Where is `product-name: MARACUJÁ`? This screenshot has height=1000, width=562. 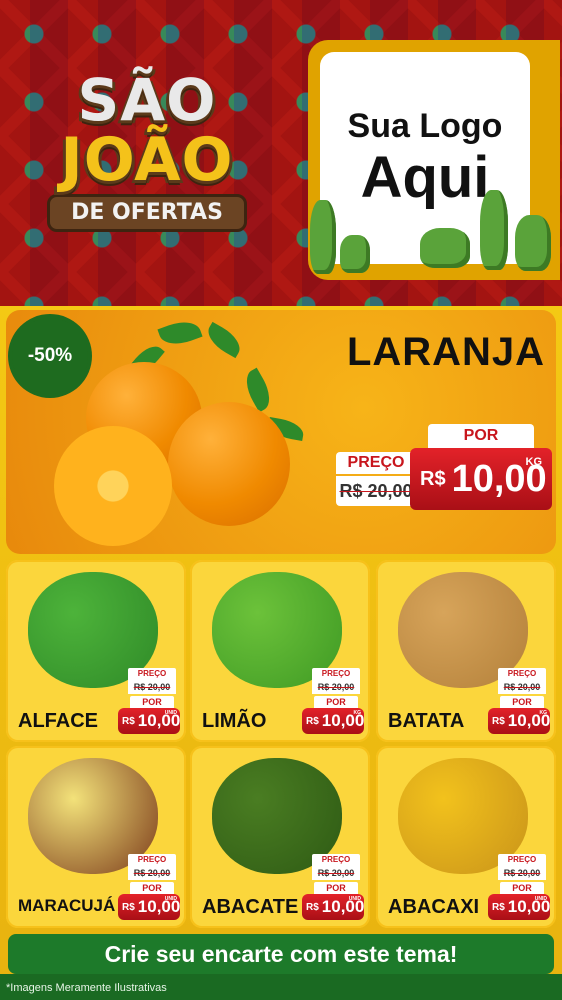 product-name: MARACUJÁ is located at coordinates (67, 905).